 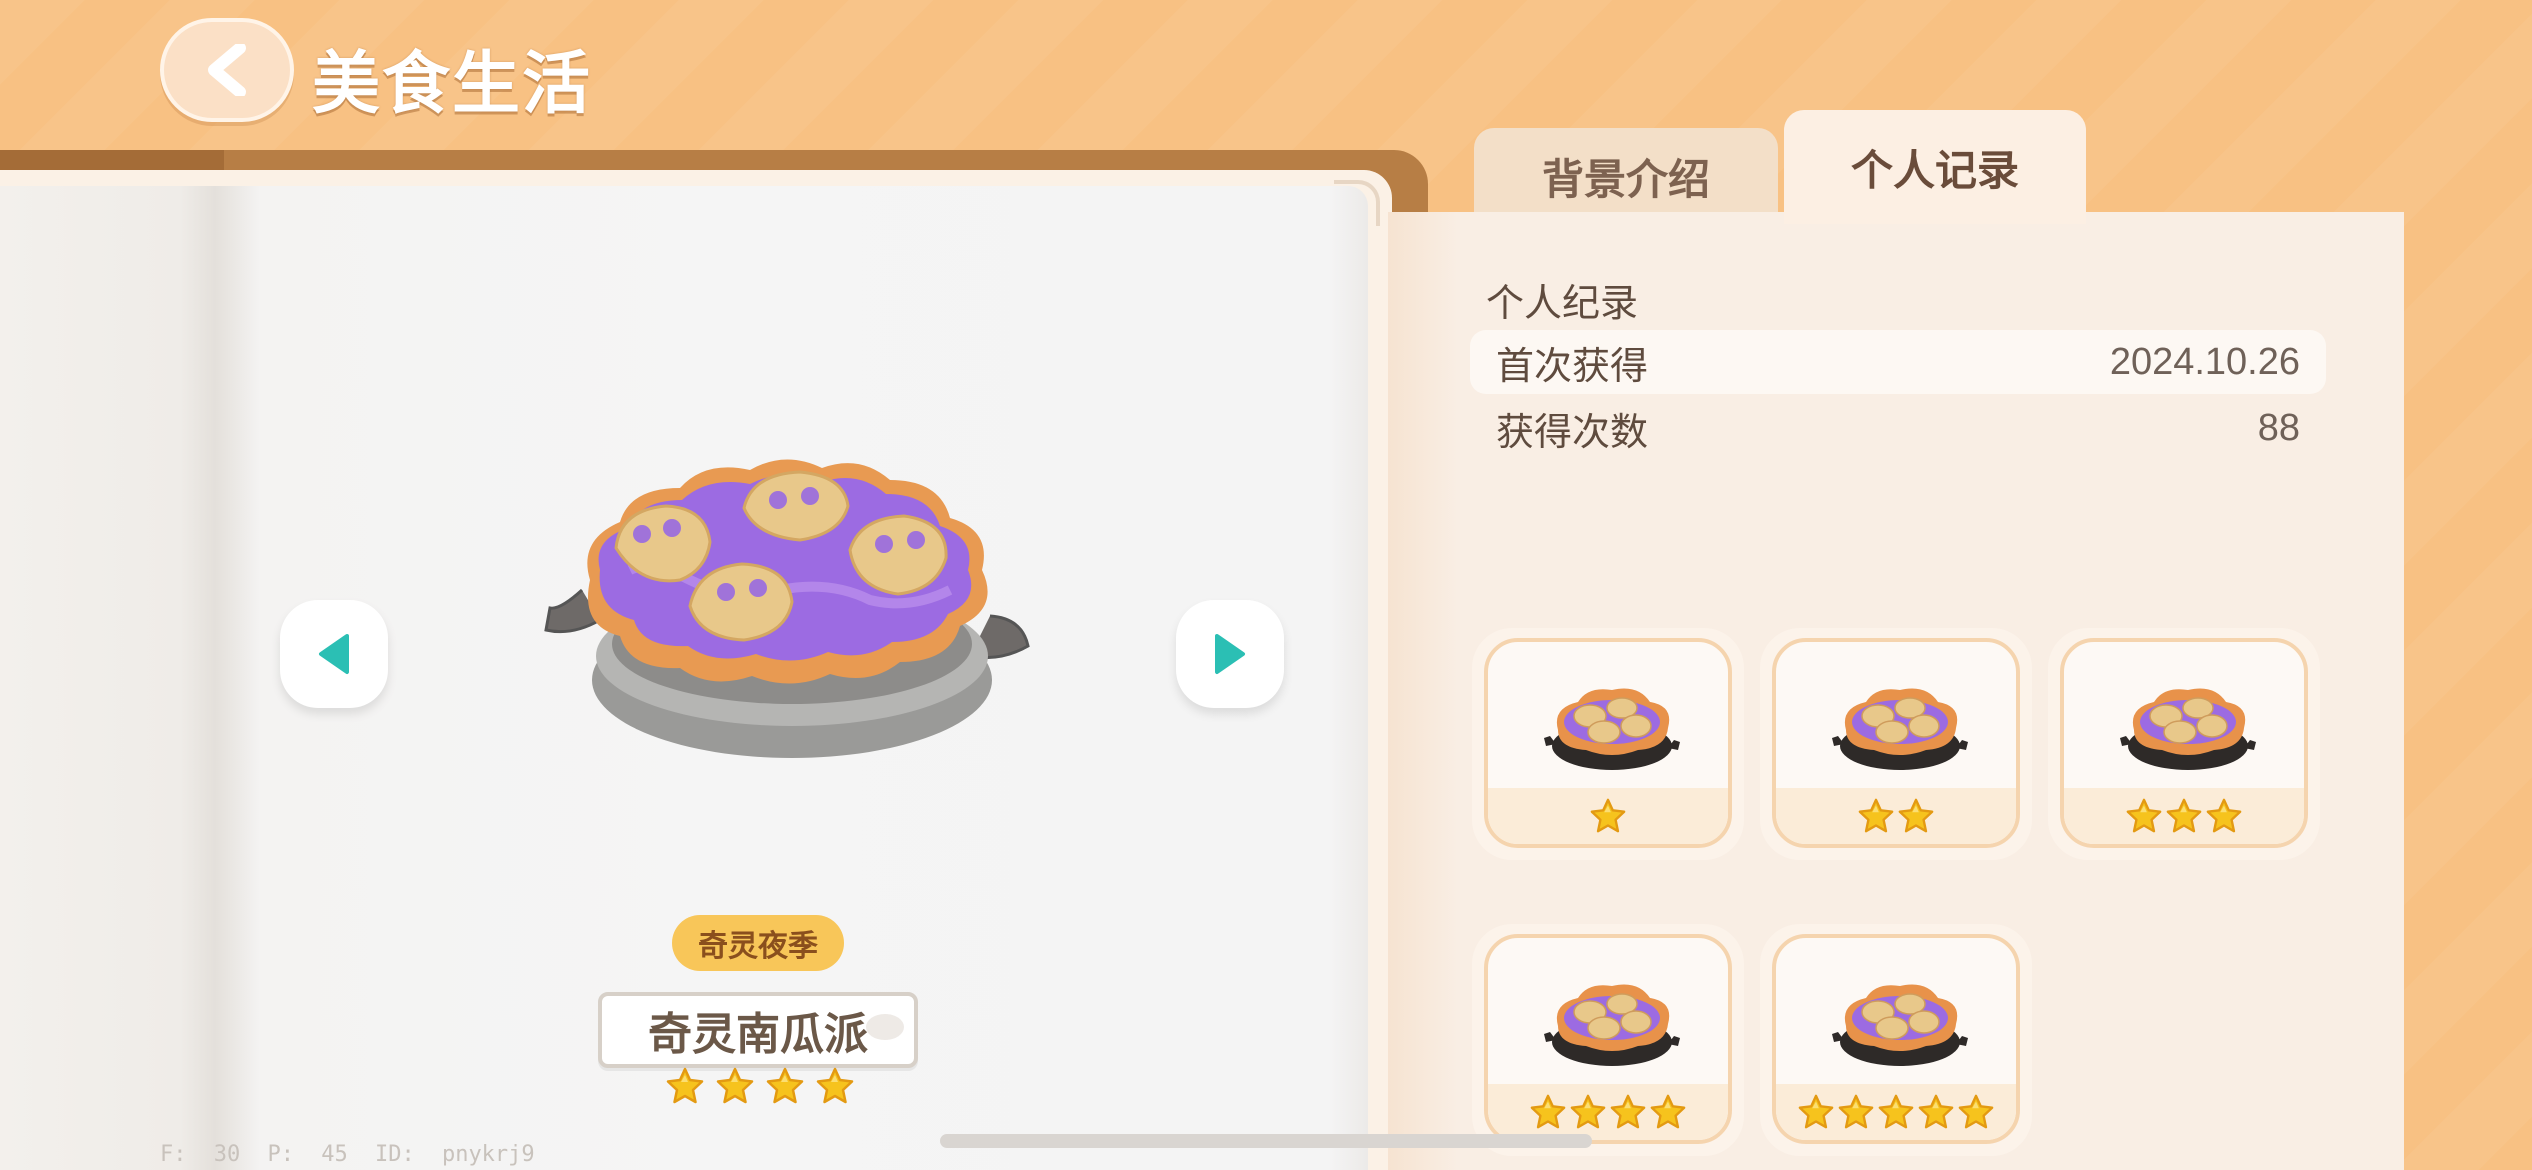 What do you see at coordinates (2204, 361) in the screenshot?
I see `record-value: 2024.10.26` at bounding box center [2204, 361].